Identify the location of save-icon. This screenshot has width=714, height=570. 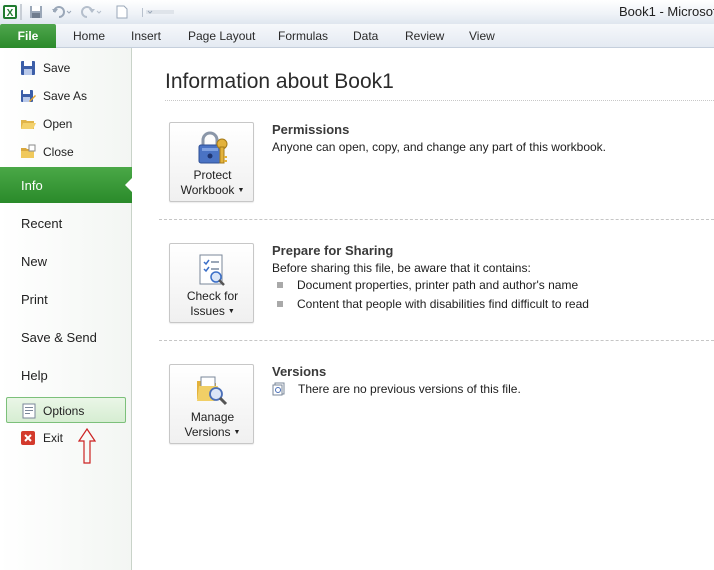
(28, 68).